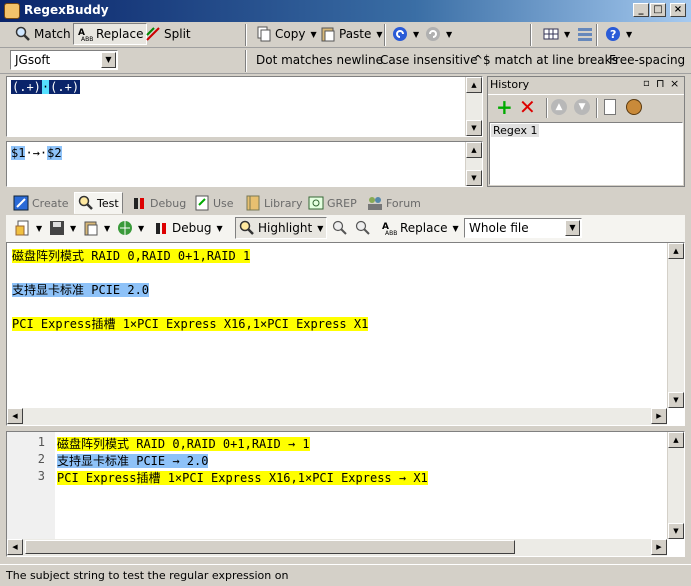 The width and height of the screenshot is (691, 586). What do you see at coordinates (556, 34) in the screenshot?
I see `layout-button: ▼` at bounding box center [556, 34].